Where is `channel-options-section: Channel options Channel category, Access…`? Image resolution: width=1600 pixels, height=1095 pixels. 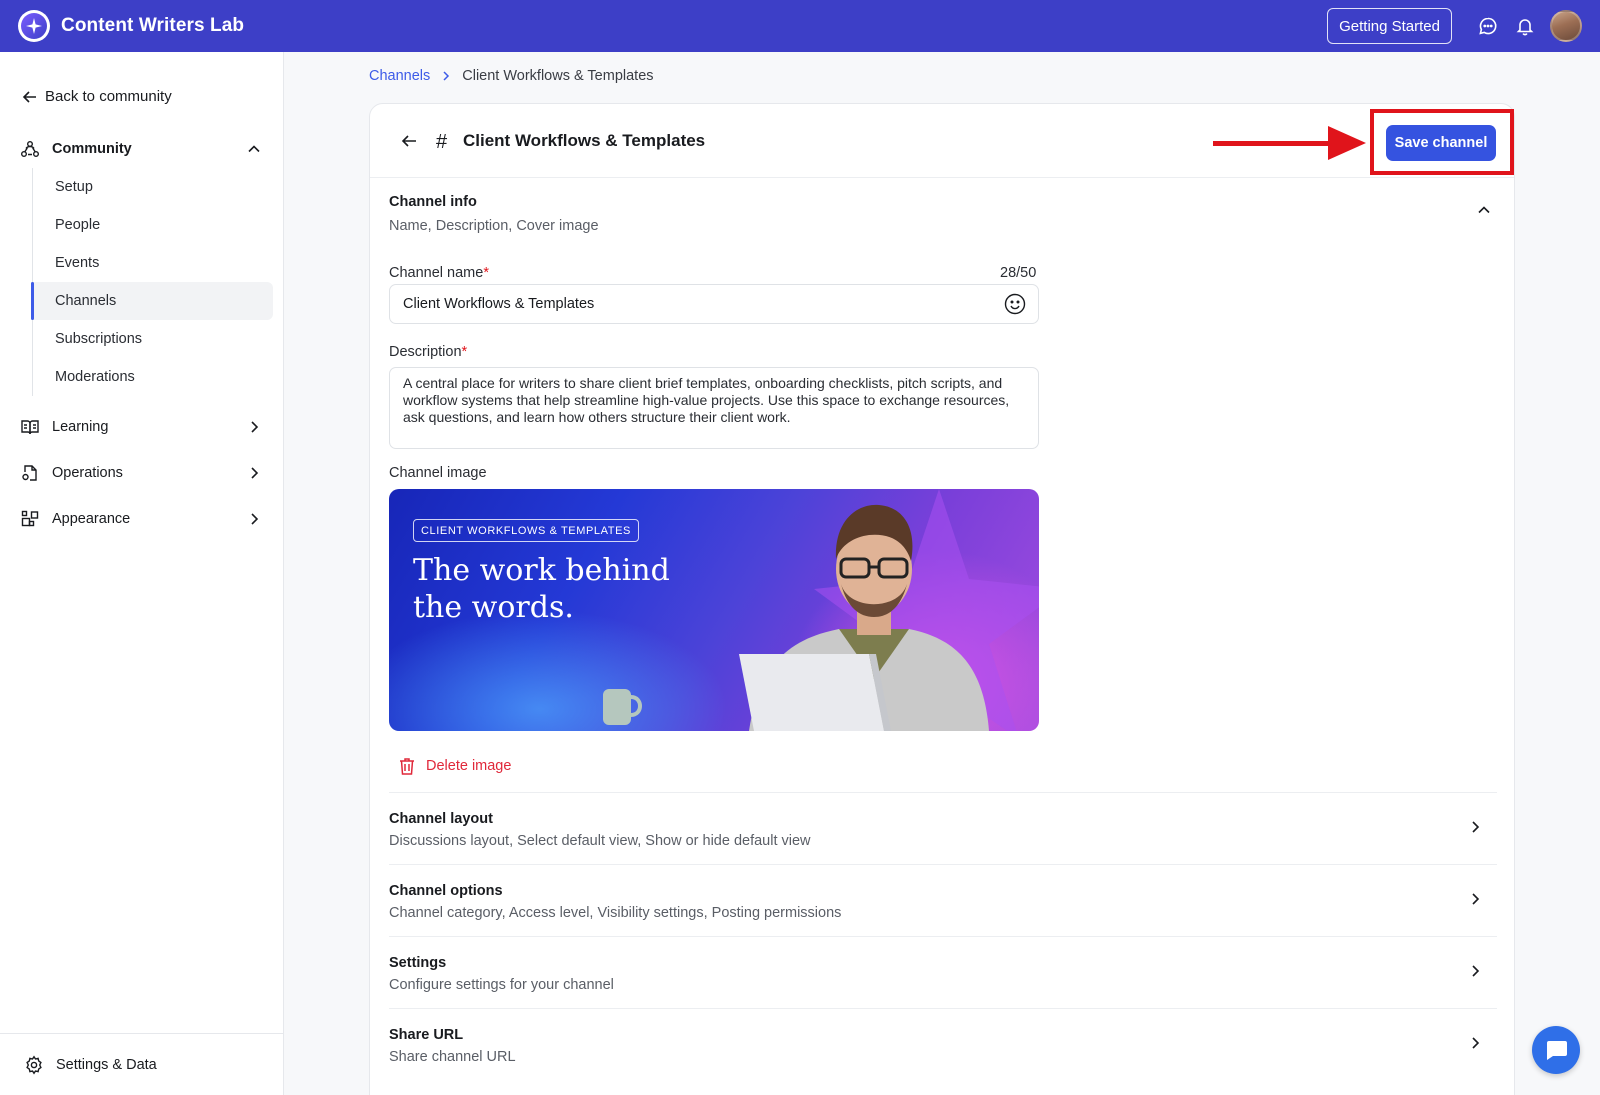
channel-options-section: Channel options Channel category, Access… is located at coordinates (943, 900).